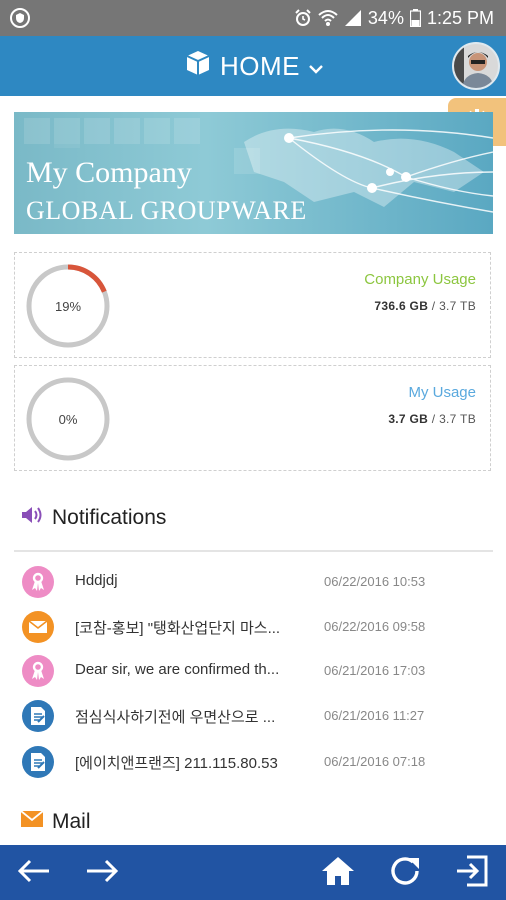 This screenshot has width=506, height=900. I want to click on my-usage-percent: 0%, so click(68, 419).